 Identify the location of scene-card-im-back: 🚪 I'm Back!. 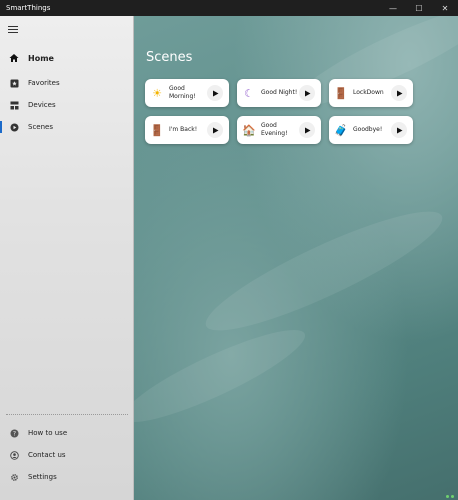
(187, 130).